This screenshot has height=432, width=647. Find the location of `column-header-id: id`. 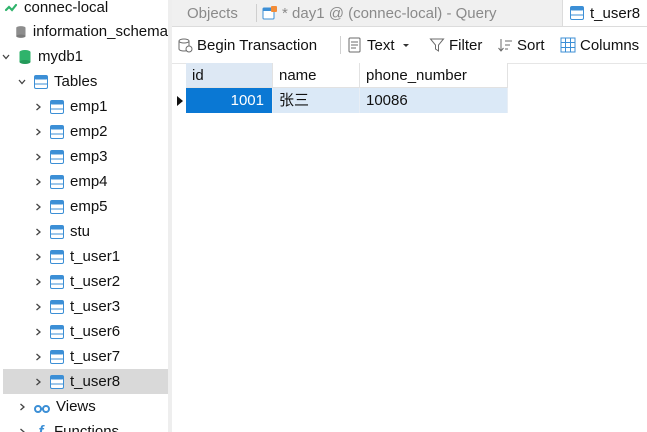

column-header-id: id is located at coordinates (229, 75).